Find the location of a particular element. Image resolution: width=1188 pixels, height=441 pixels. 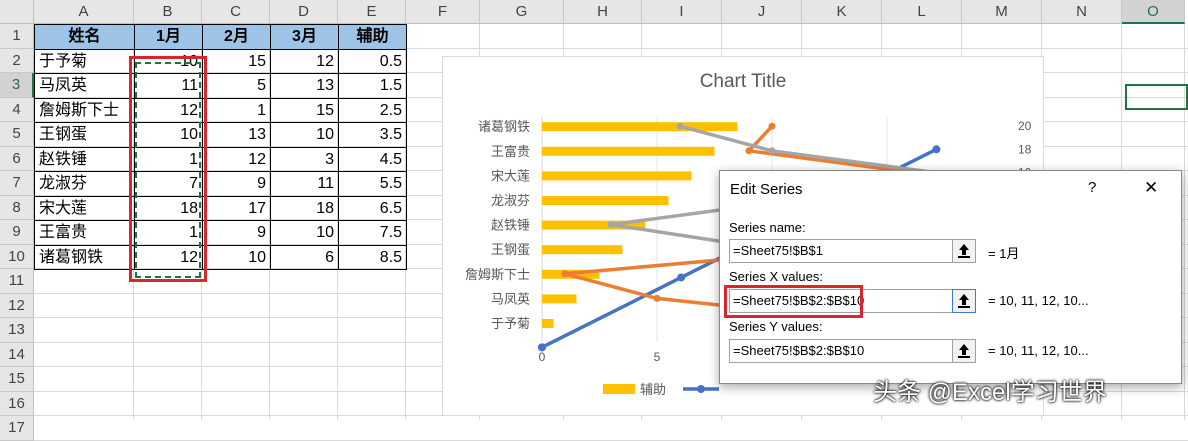

y2-tick-label: 18 is located at coordinates (1025, 149).